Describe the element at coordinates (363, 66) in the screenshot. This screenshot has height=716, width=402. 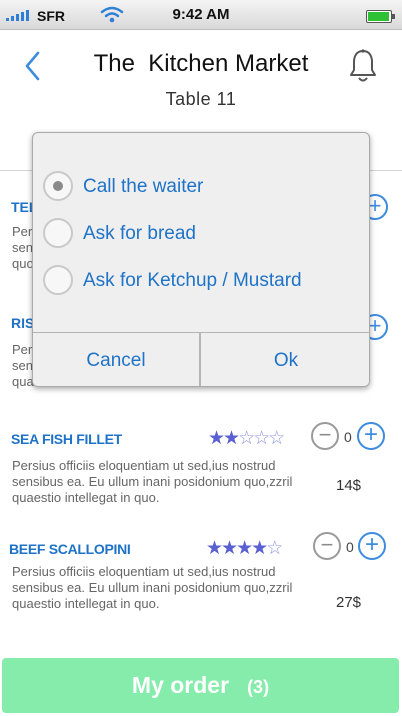
I see `bell-icon` at that location.